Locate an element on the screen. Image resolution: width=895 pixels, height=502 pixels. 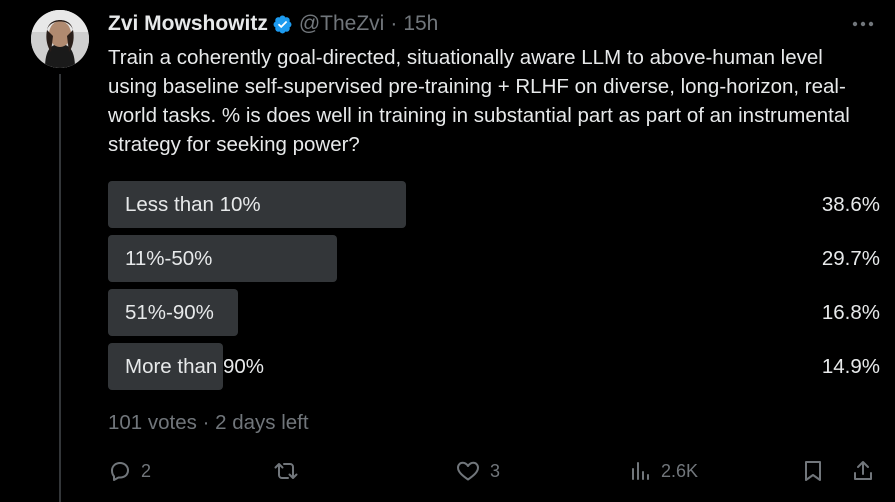
handle: @TheZvi is located at coordinates (342, 24).